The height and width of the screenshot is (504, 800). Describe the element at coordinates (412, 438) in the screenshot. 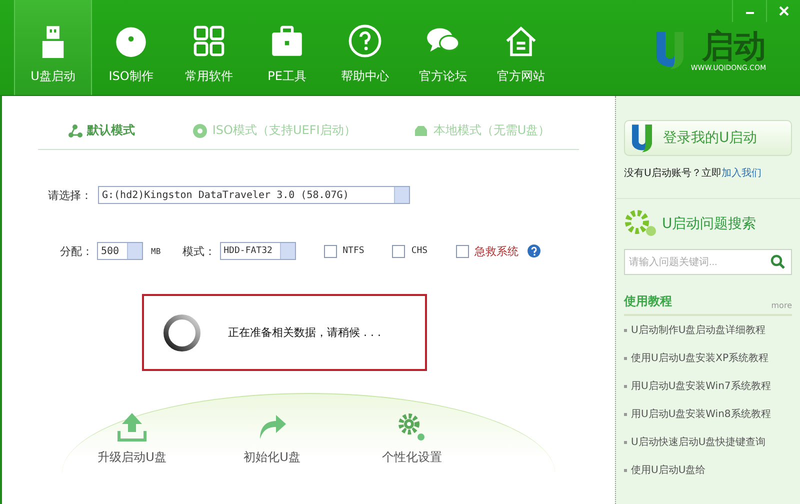

I see `action-button: 个性化设置` at that location.